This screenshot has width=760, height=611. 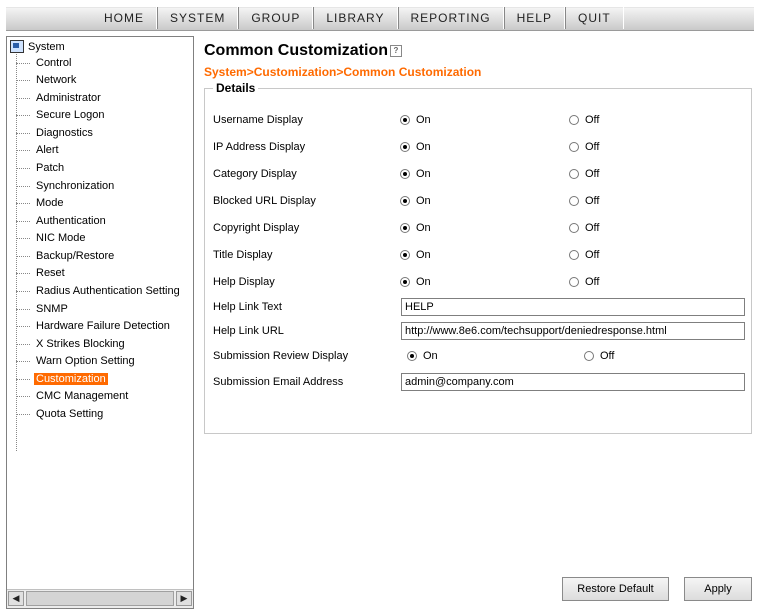 I want to click on copyright-display-label: Copyright Display, so click(x=256, y=228).